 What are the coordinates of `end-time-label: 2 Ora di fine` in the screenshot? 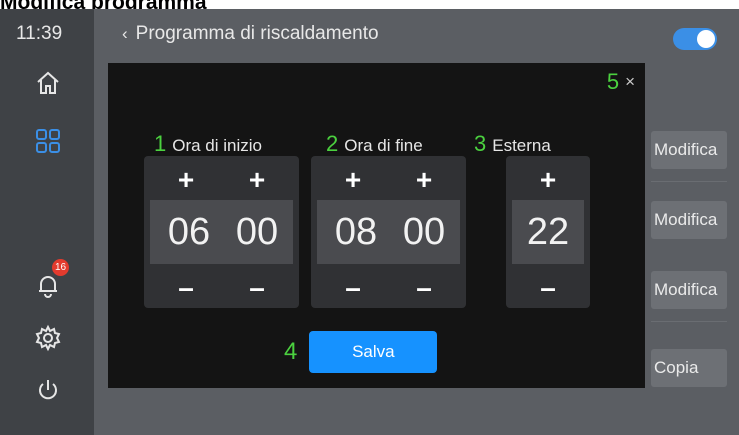 It's located at (374, 144).